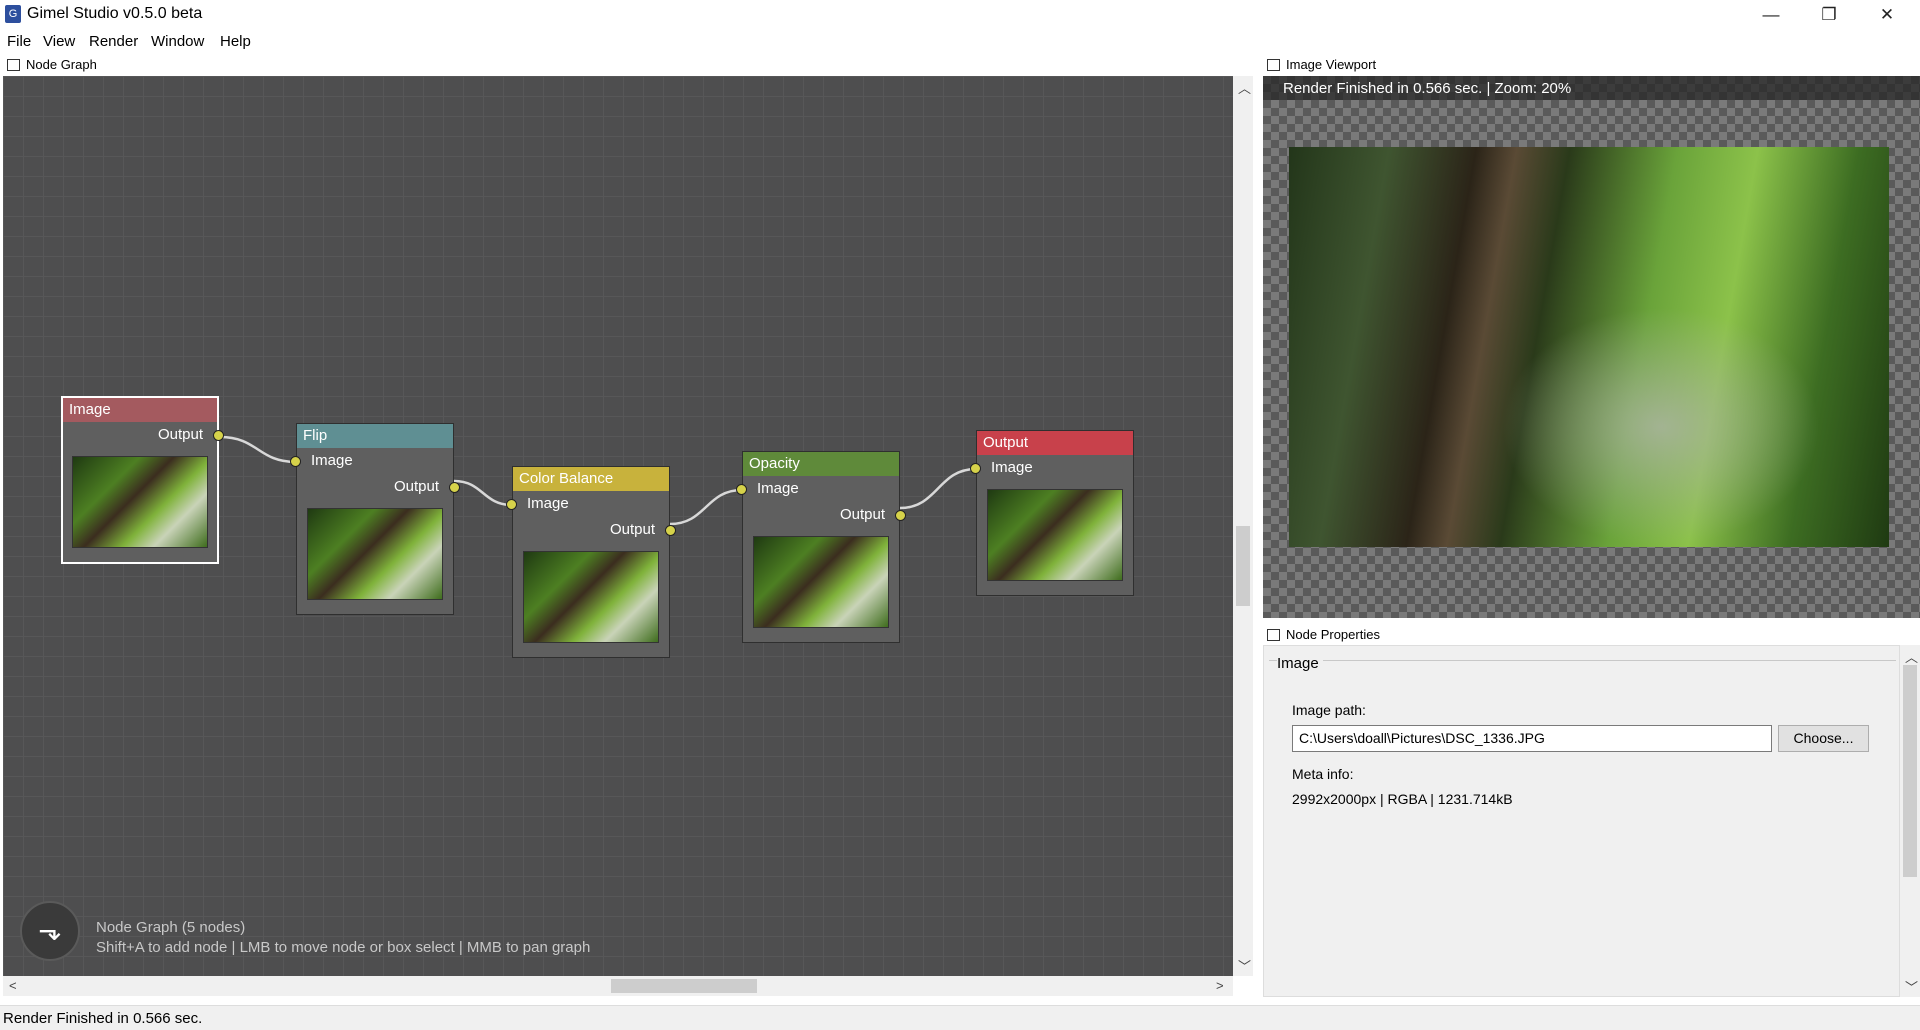  What do you see at coordinates (1771, 14) in the screenshot?
I see `minimize-button: —` at bounding box center [1771, 14].